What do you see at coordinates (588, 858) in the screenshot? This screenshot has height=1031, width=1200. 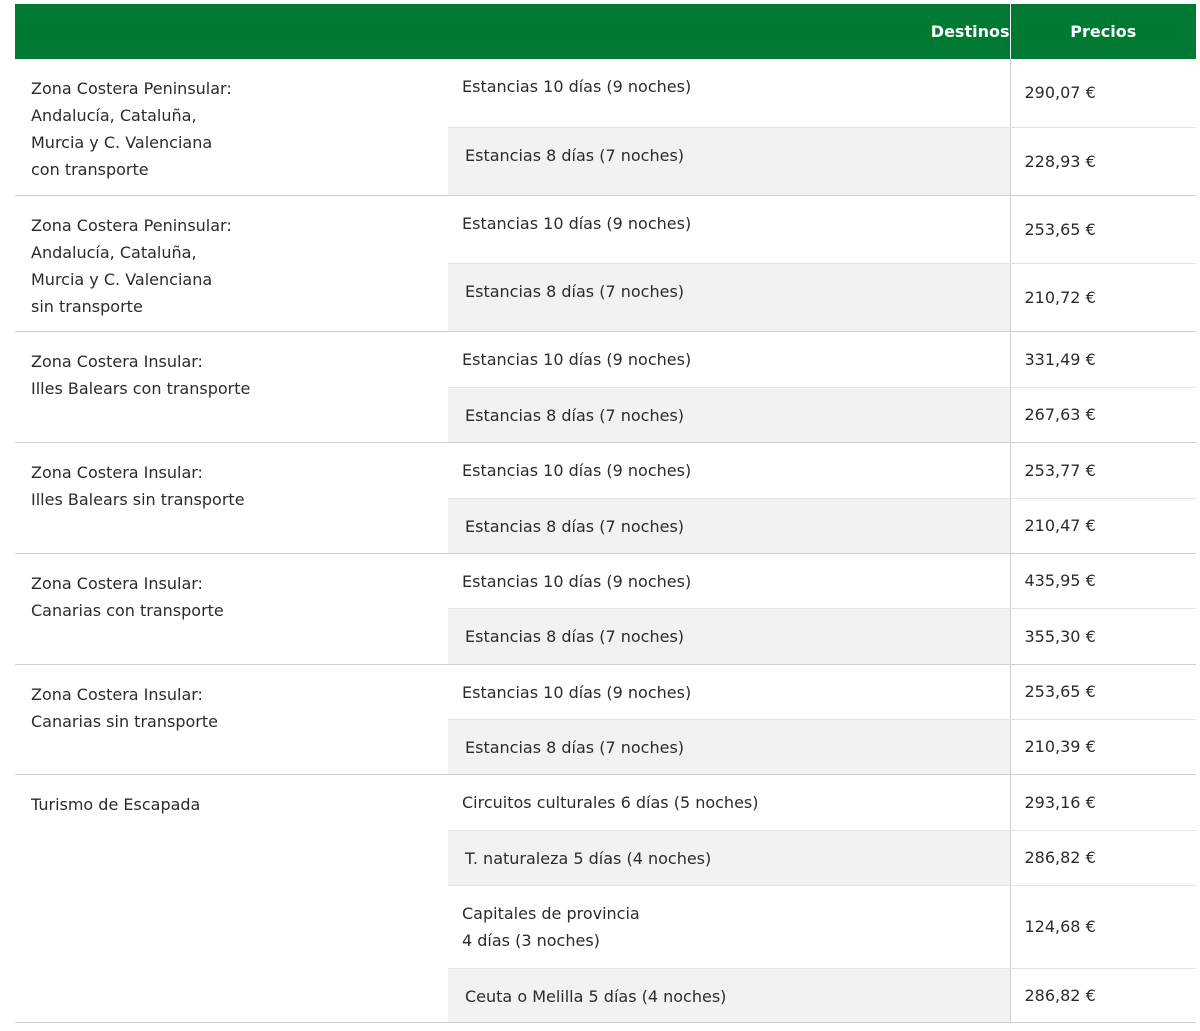 I see `stay-label: T. naturaleza 5 días (4 noches)` at bounding box center [588, 858].